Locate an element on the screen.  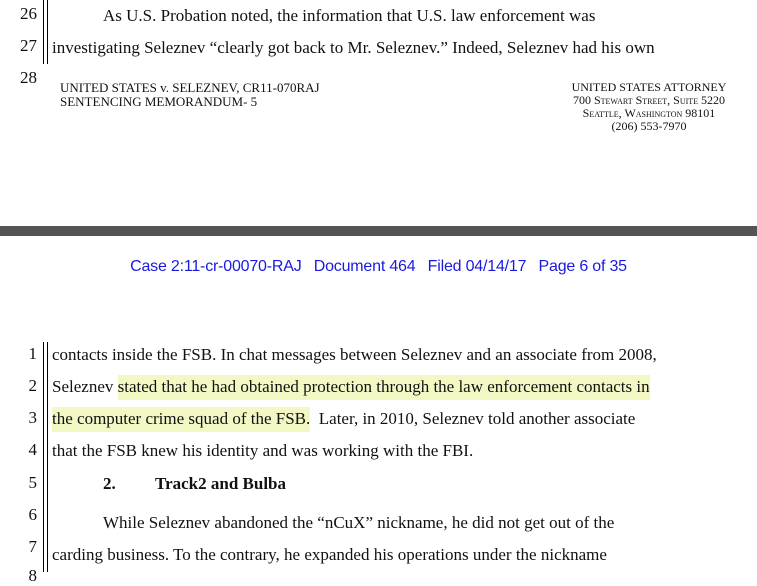
line-number: 5 is located at coordinates (33, 482).